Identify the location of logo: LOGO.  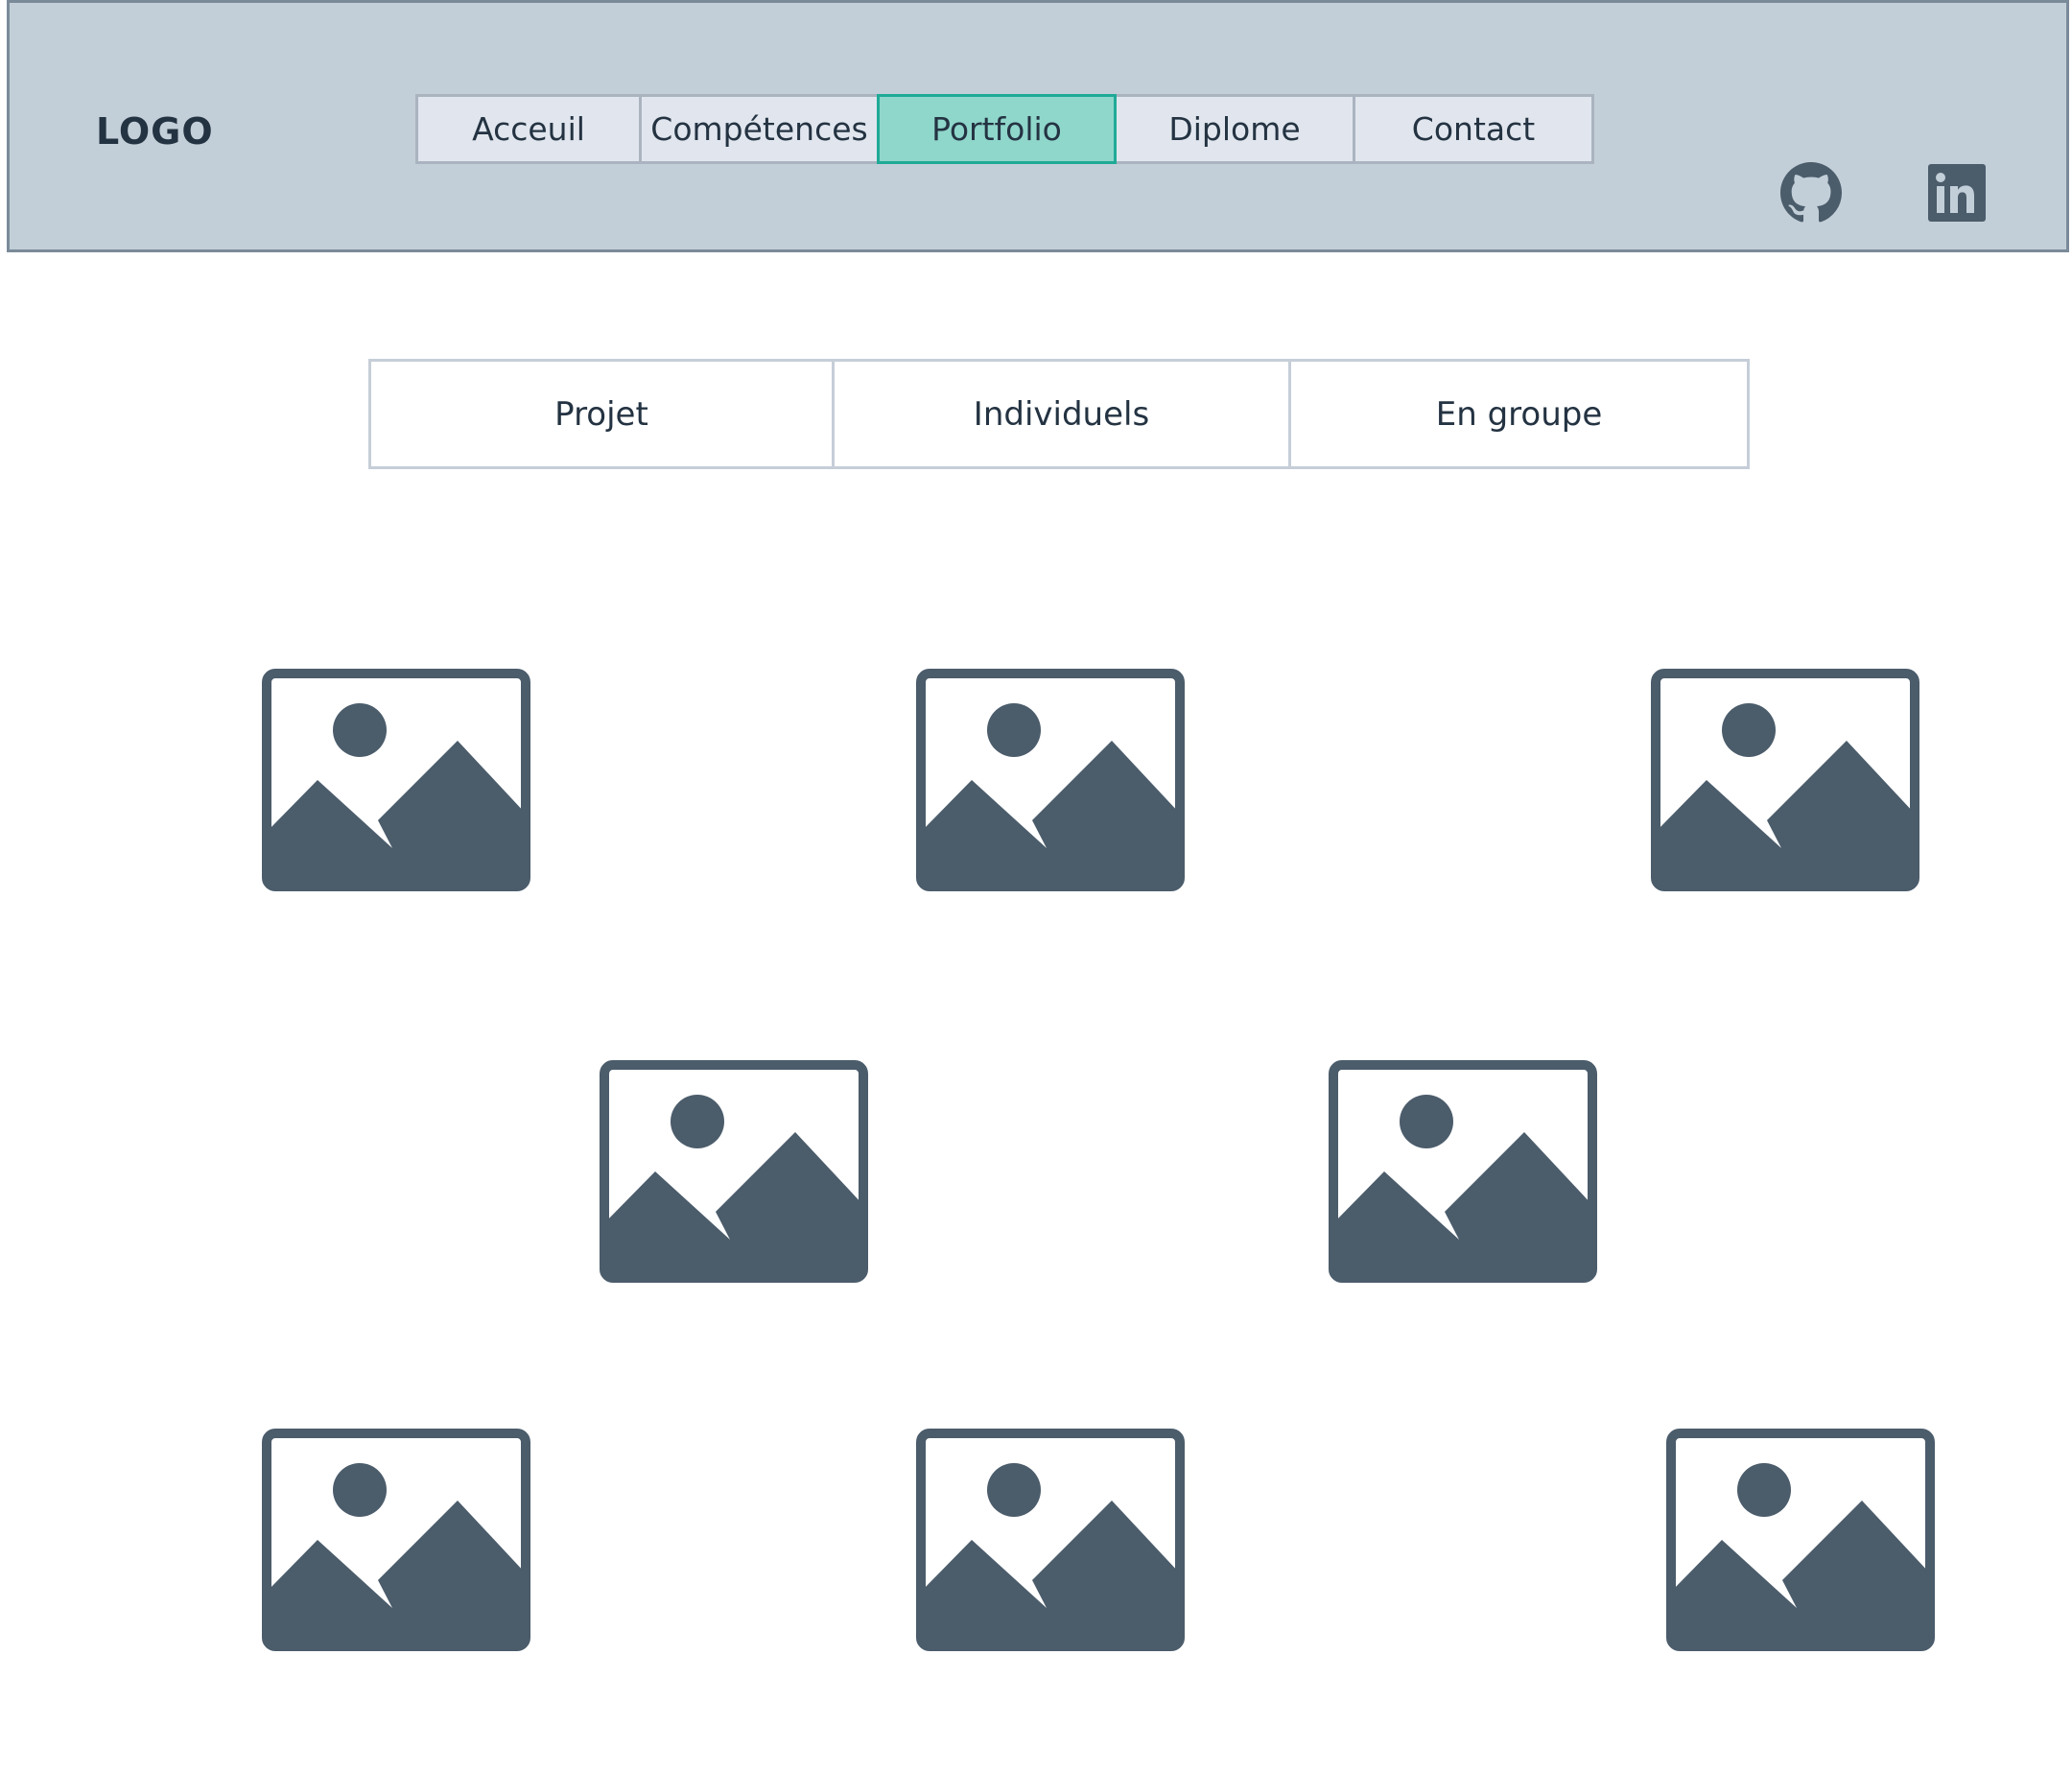
(155, 132).